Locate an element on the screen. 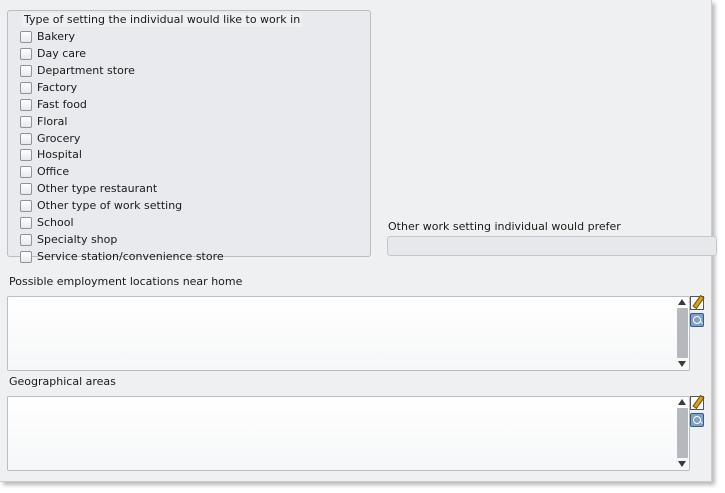 The width and height of the screenshot is (725, 493). areas-scrollbar is located at coordinates (682, 433).